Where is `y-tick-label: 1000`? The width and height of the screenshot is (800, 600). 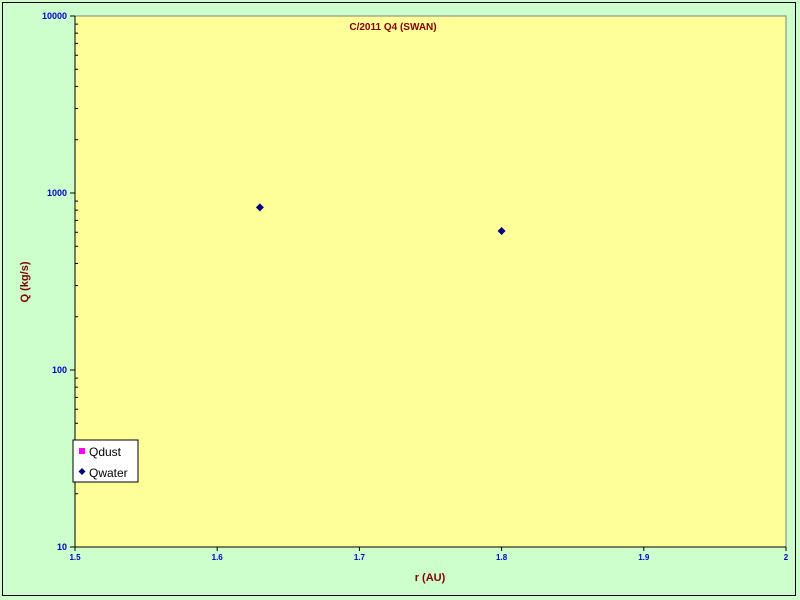 y-tick-label: 1000 is located at coordinates (57, 193).